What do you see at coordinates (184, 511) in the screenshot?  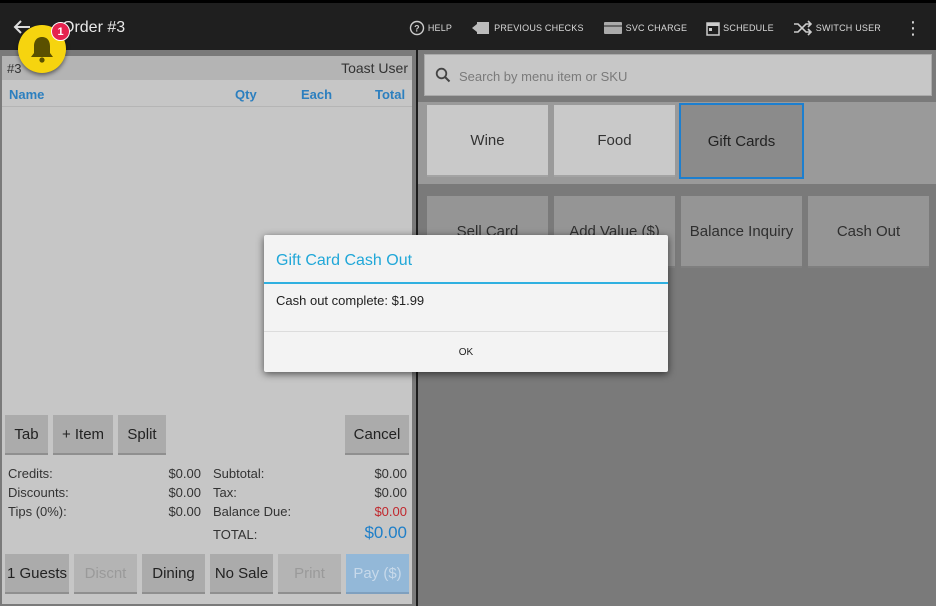 I see `tips-value: $0.00` at bounding box center [184, 511].